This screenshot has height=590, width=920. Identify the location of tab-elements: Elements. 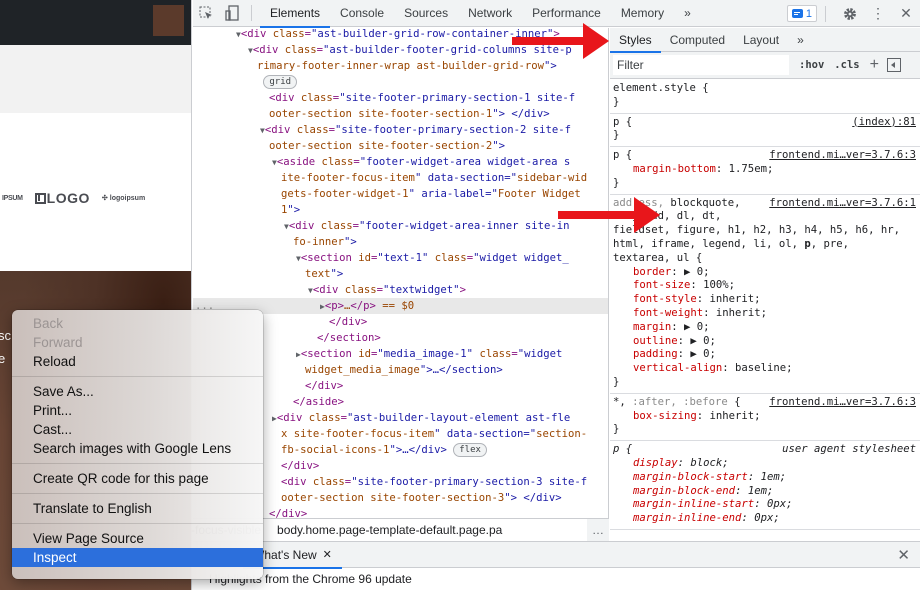
(295, 14).